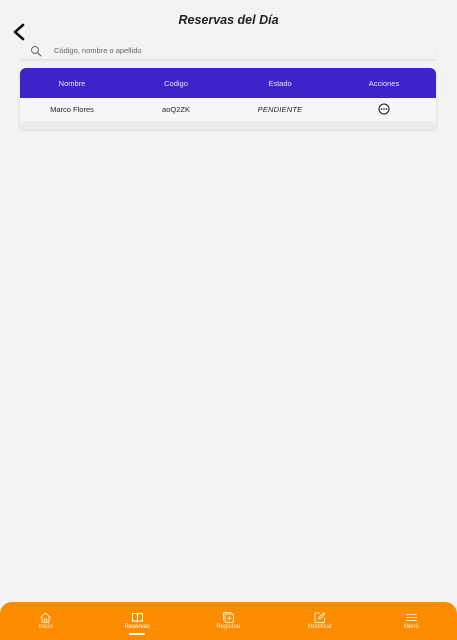 The height and width of the screenshot is (640, 457). I want to click on column-header-nombre: Nombre, so click(72, 83).